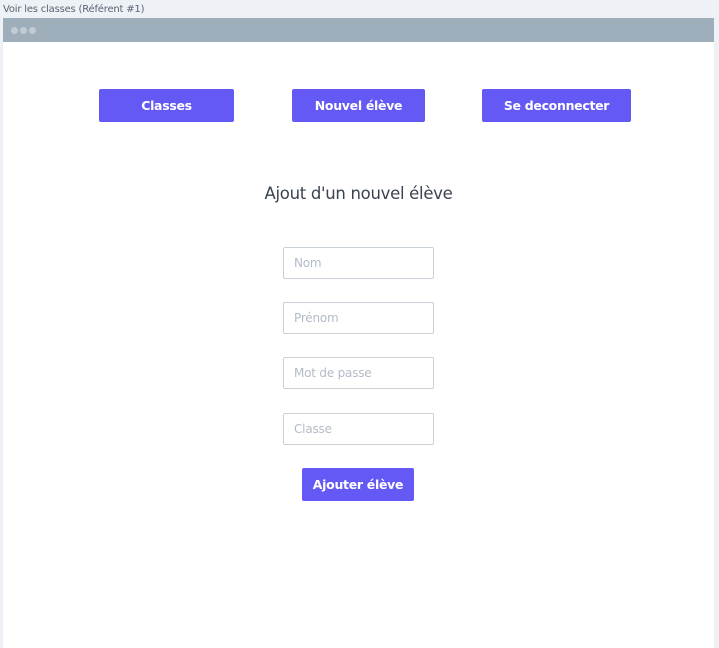 This screenshot has width=719, height=648. I want to click on password-input, so click(358, 373).